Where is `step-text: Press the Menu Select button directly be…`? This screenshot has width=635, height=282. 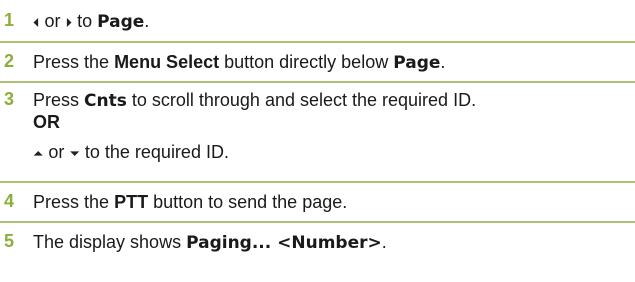
step-text: Press the Menu Select button directly be… is located at coordinates (239, 62).